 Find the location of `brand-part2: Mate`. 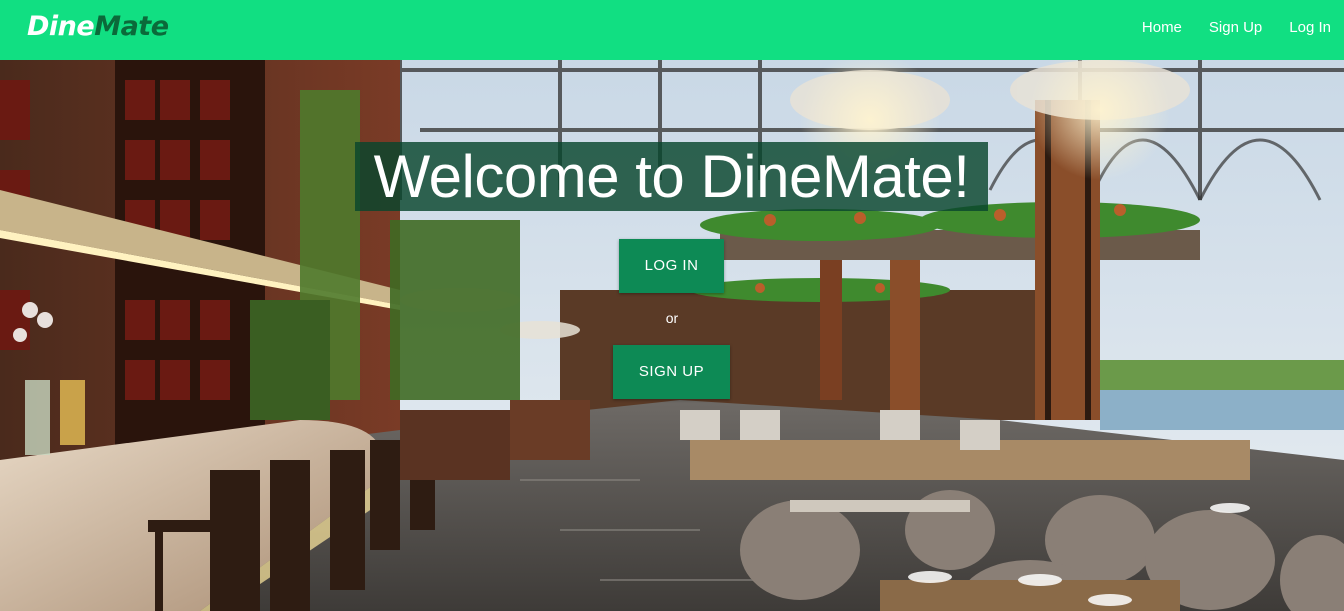

brand-part2: Mate is located at coordinates (131, 26).